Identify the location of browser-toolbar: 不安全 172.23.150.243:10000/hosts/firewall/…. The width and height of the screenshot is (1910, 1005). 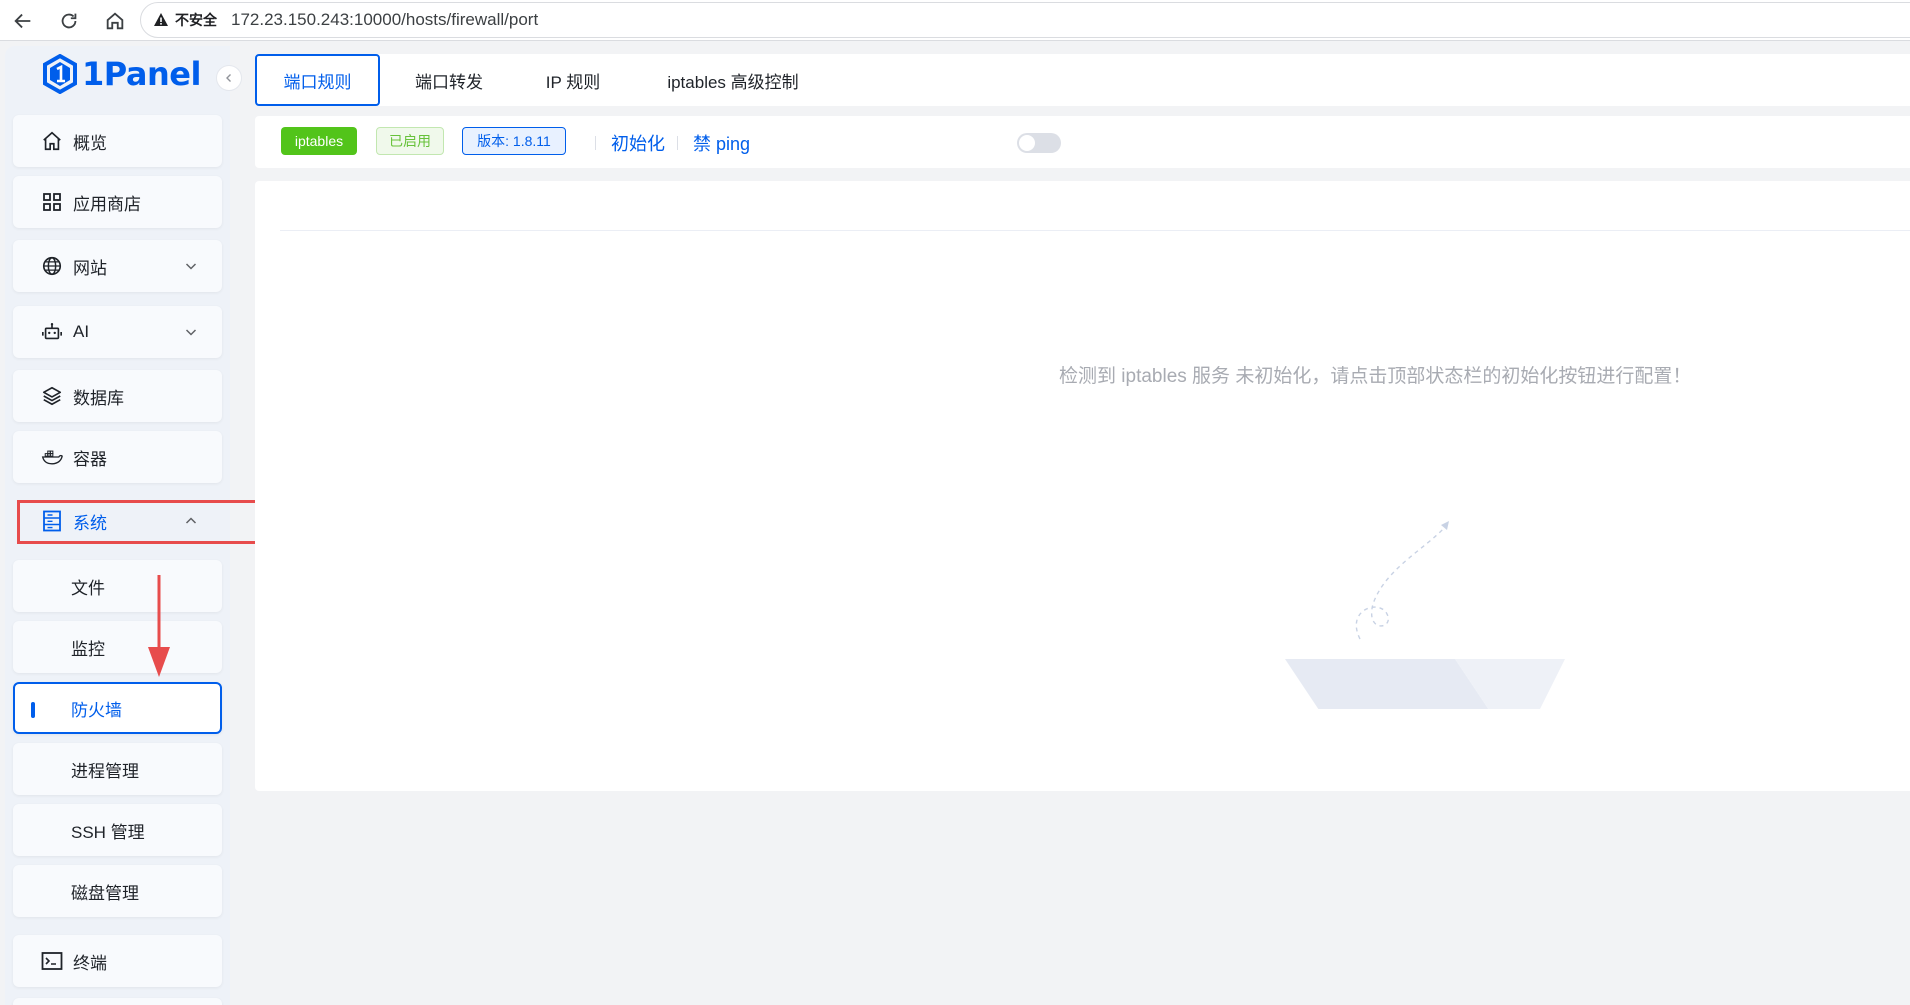
(955, 20).